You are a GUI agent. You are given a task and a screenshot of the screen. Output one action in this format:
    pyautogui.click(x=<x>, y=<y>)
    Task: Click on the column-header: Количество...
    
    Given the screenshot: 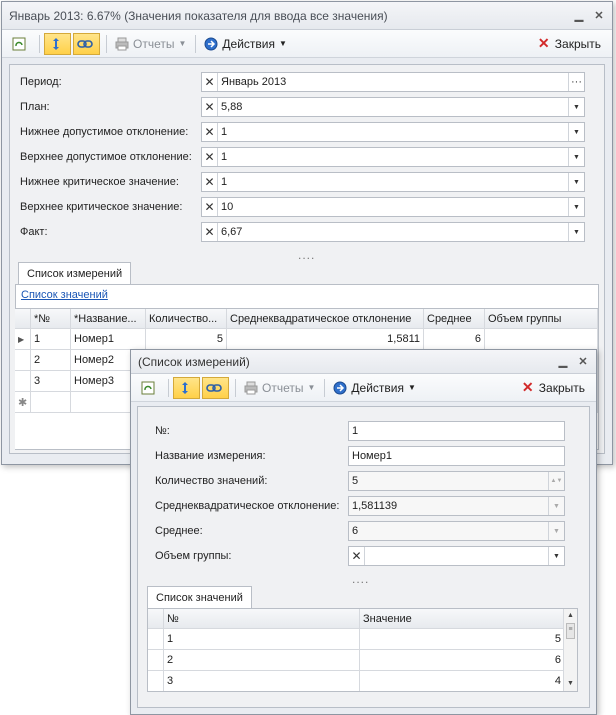 What is the action you would take?
    pyautogui.click(x=186, y=318)
    